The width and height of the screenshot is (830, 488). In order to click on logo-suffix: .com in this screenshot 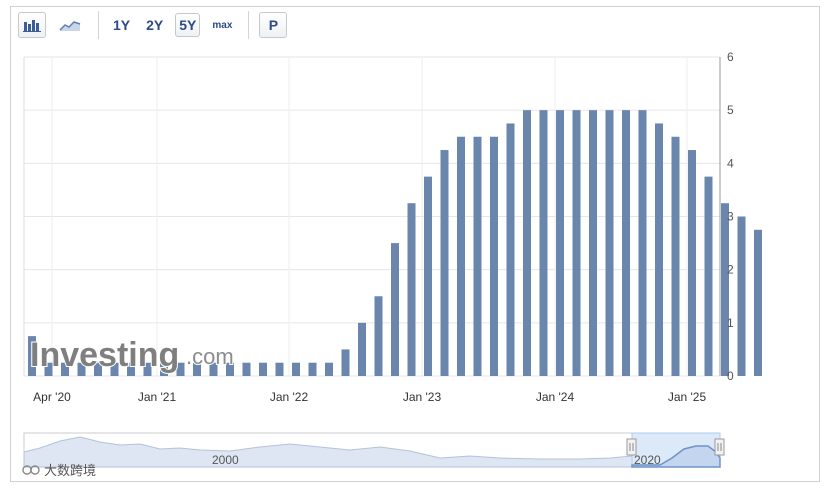, I will do `click(210, 356)`.